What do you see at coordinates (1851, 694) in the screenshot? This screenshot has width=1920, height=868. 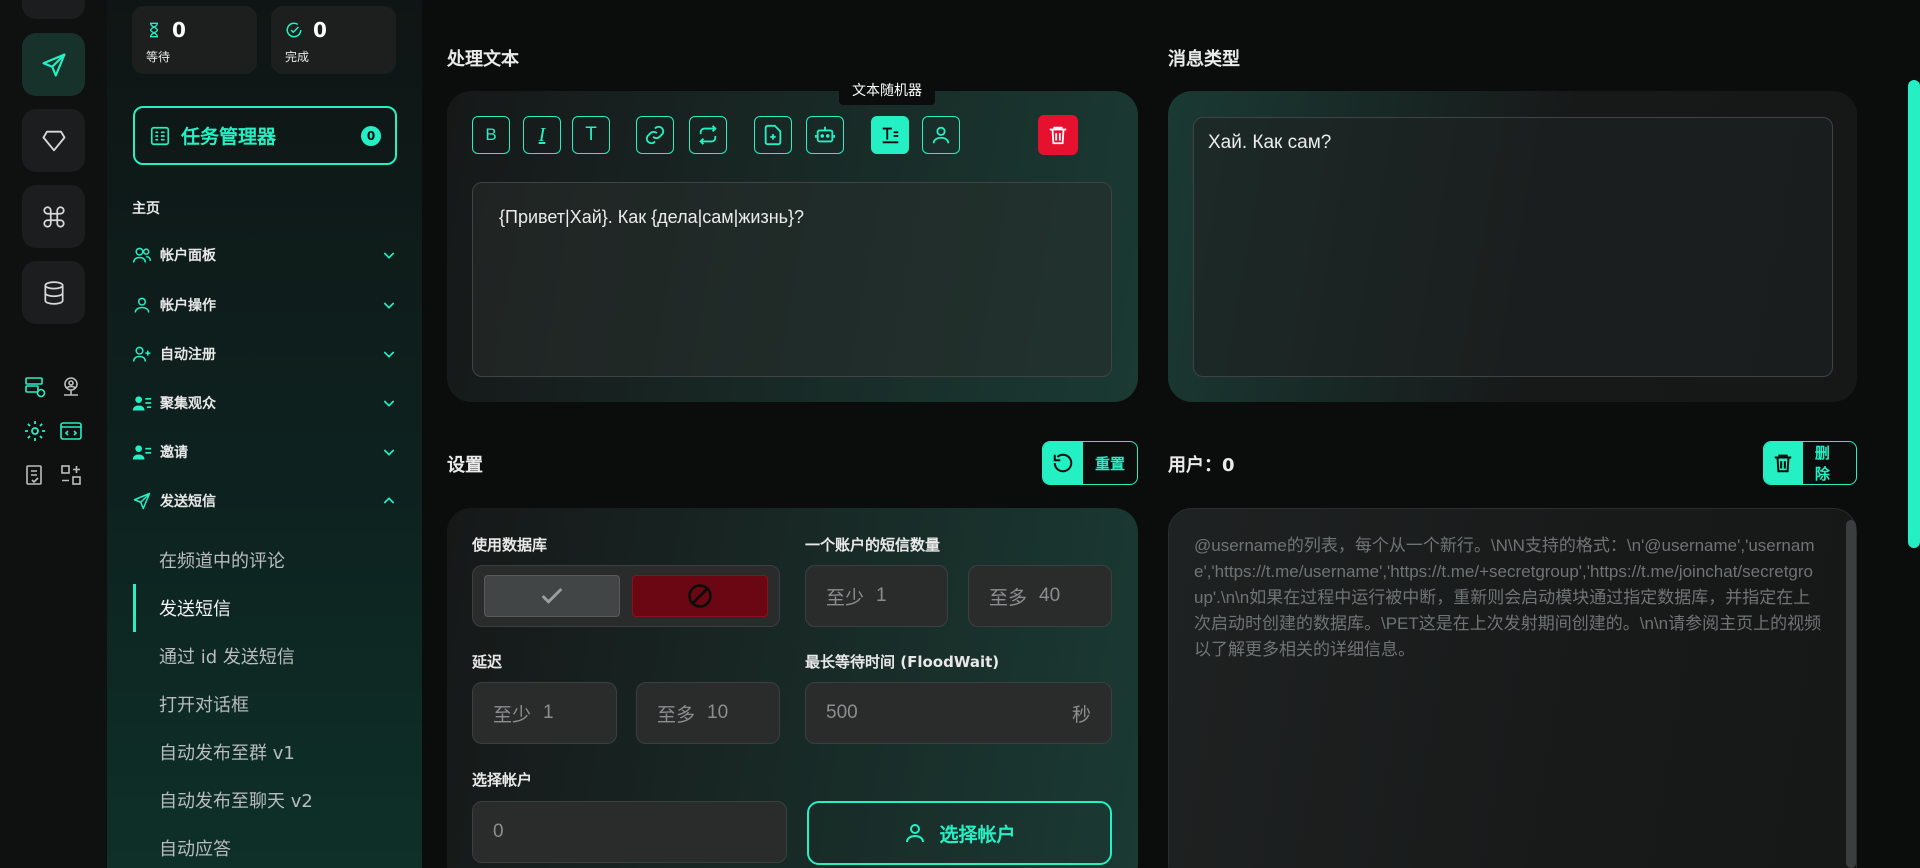 I see `users-scrollbar` at bounding box center [1851, 694].